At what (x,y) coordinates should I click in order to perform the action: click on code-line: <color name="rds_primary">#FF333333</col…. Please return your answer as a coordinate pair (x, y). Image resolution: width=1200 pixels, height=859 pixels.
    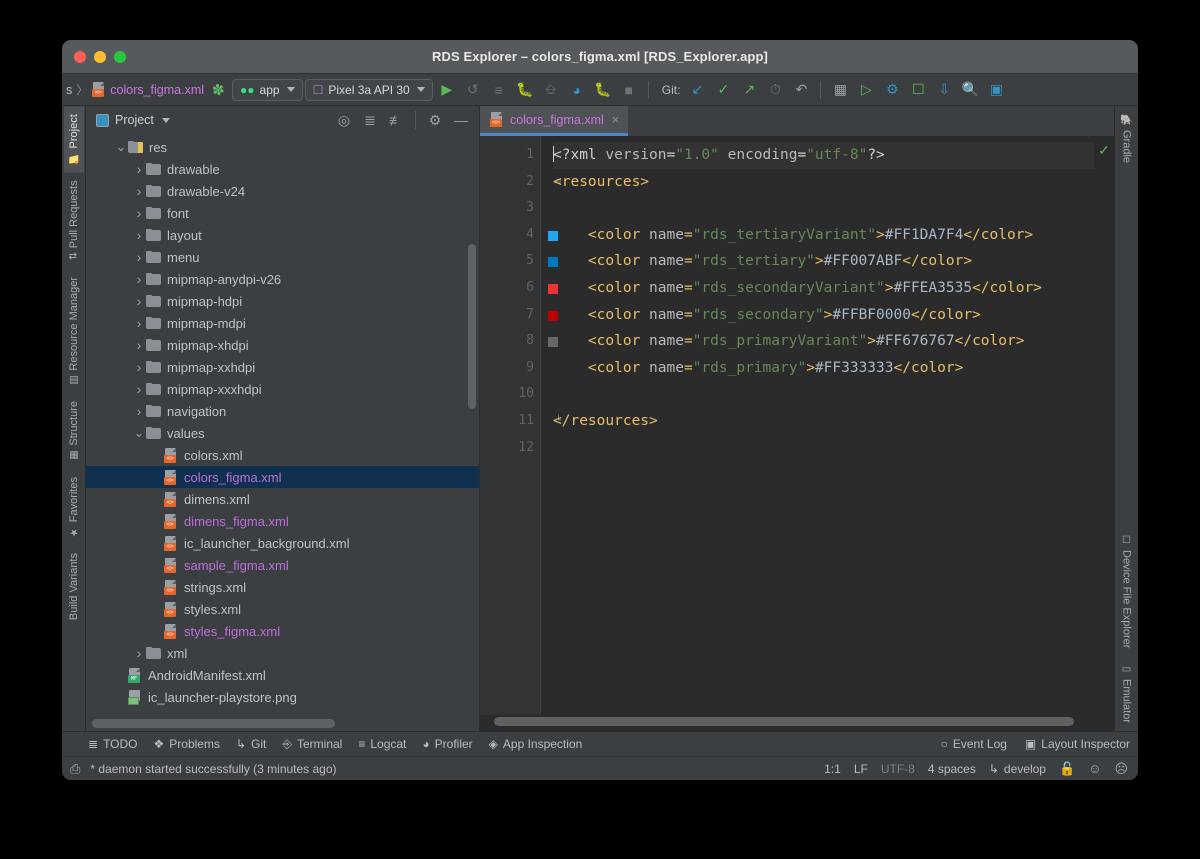
    Looking at the image, I should click on (823, 368).